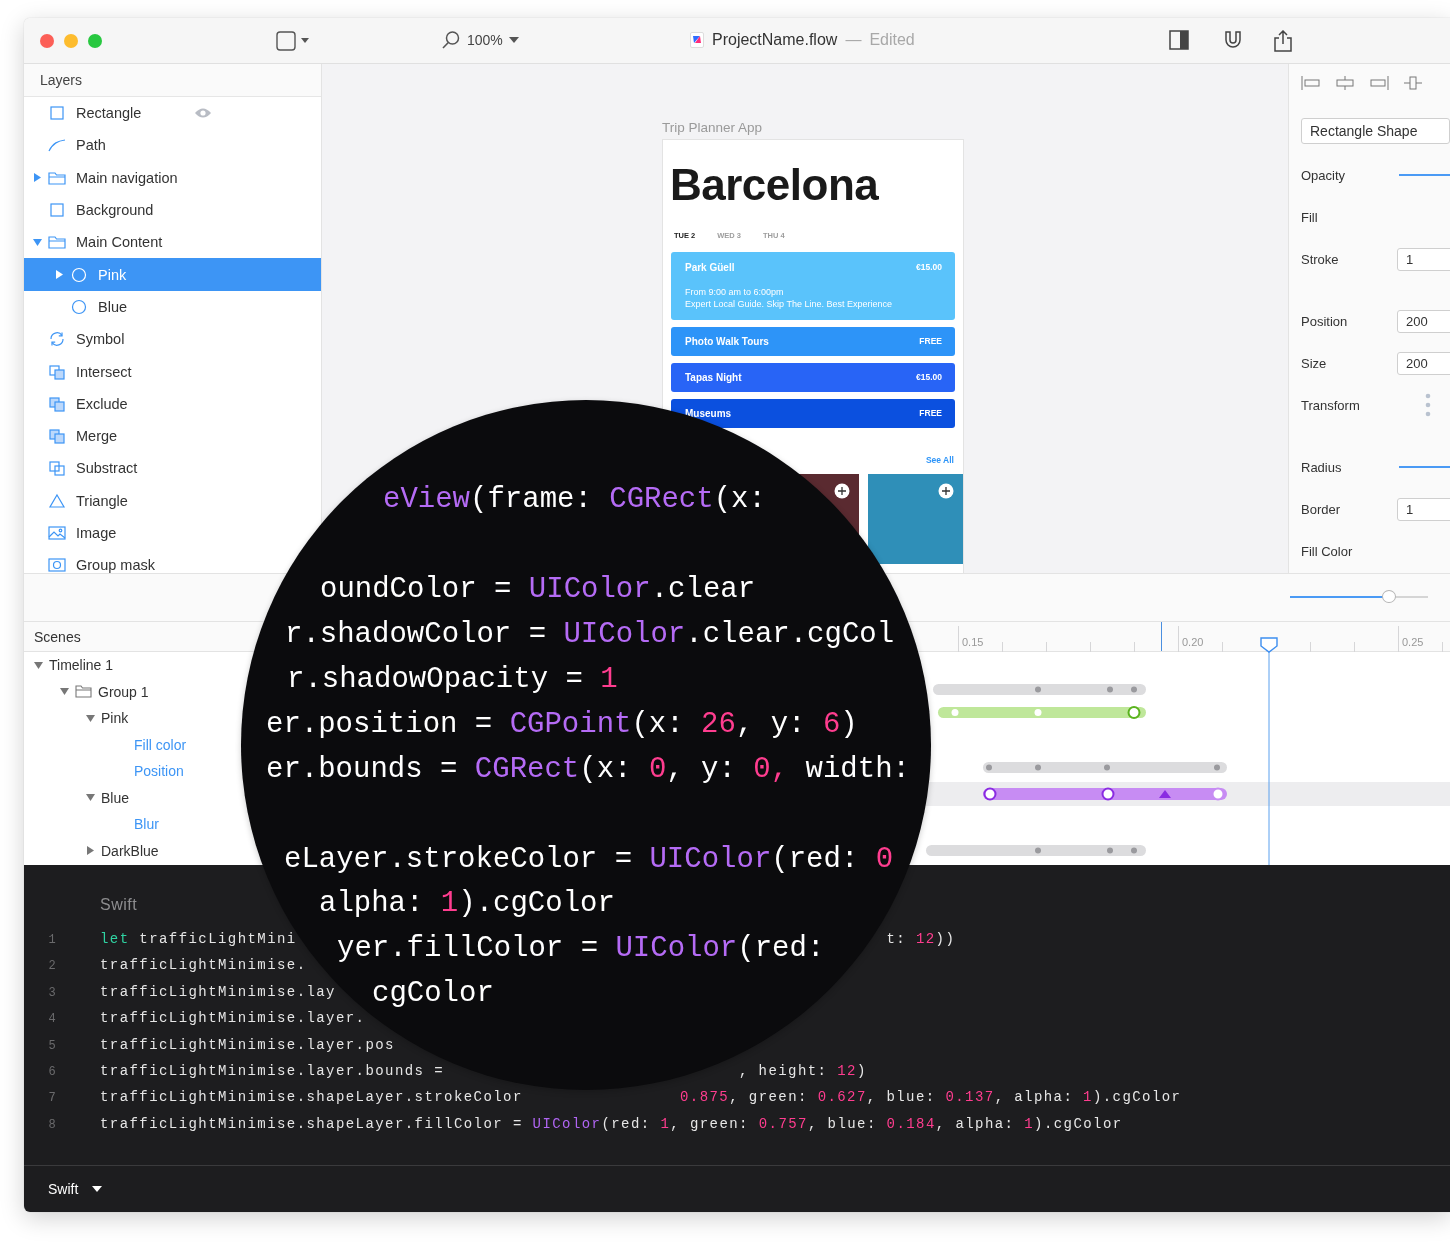 This screenshot has width=1450, height=1244. I want to click on screen-title: Barcelona, so click(775, 185).